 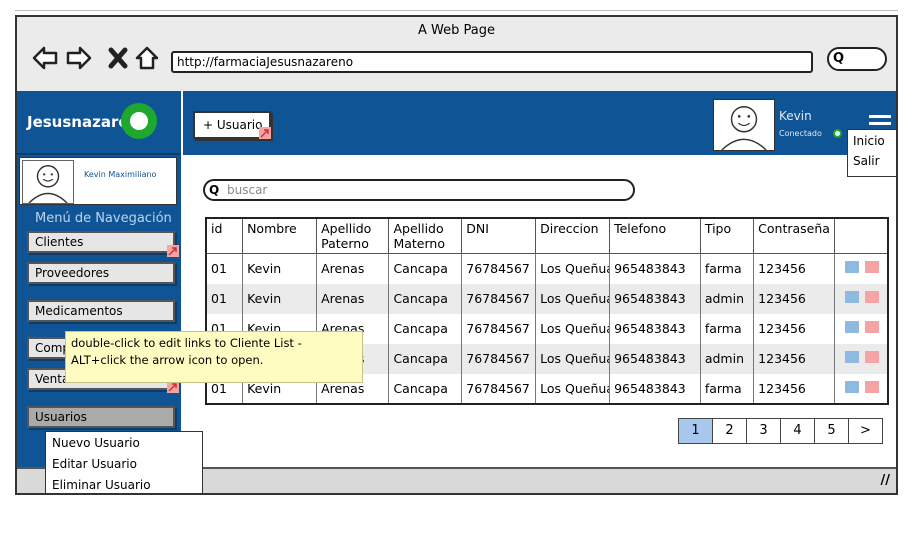 I want to click on page-3-button: 3, so click(x=763, y=431).